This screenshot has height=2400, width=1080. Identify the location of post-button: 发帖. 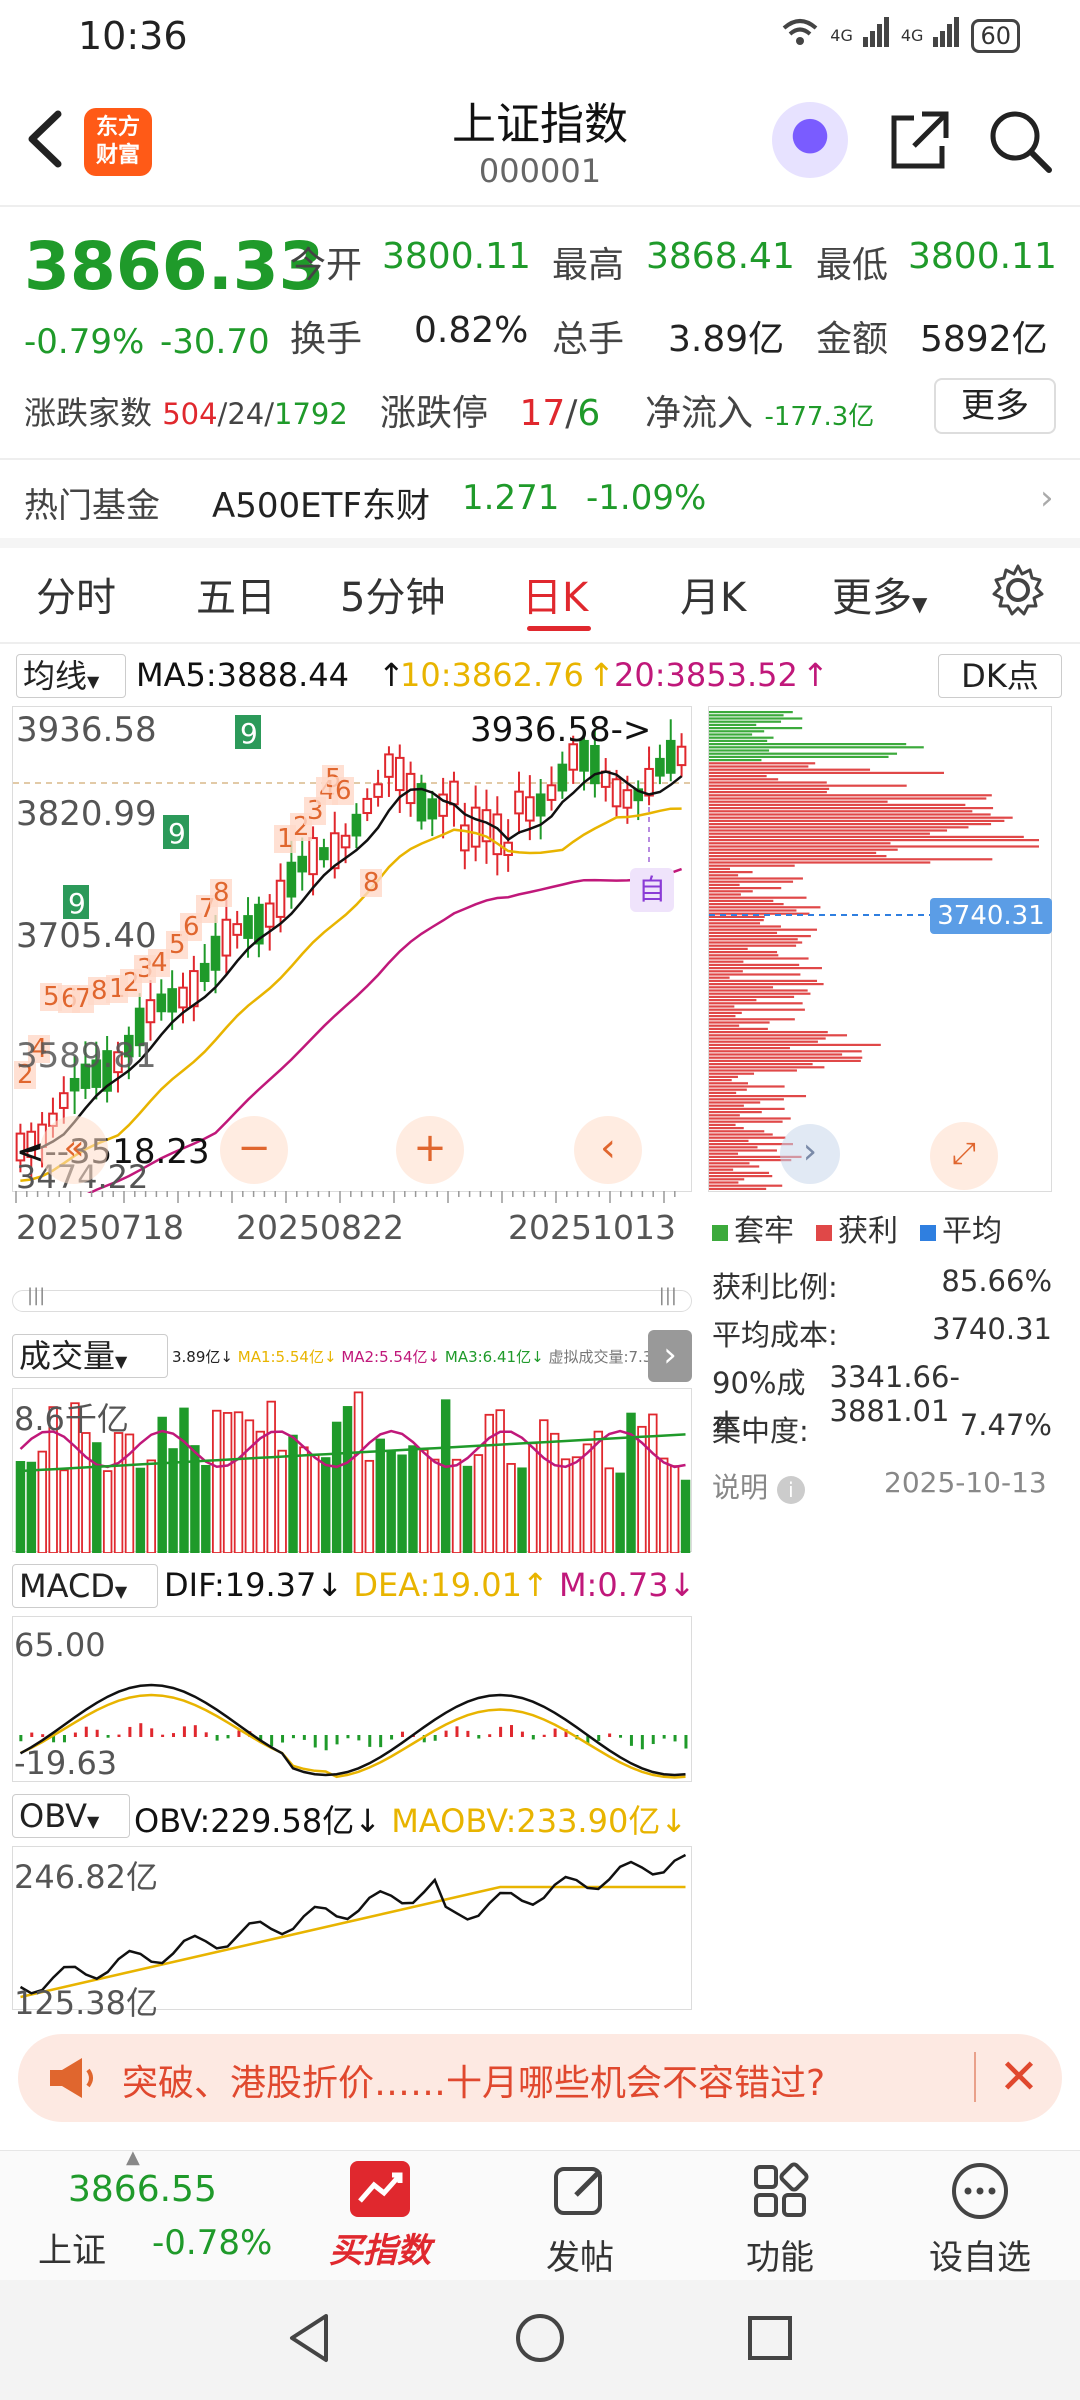
(580, 2220).